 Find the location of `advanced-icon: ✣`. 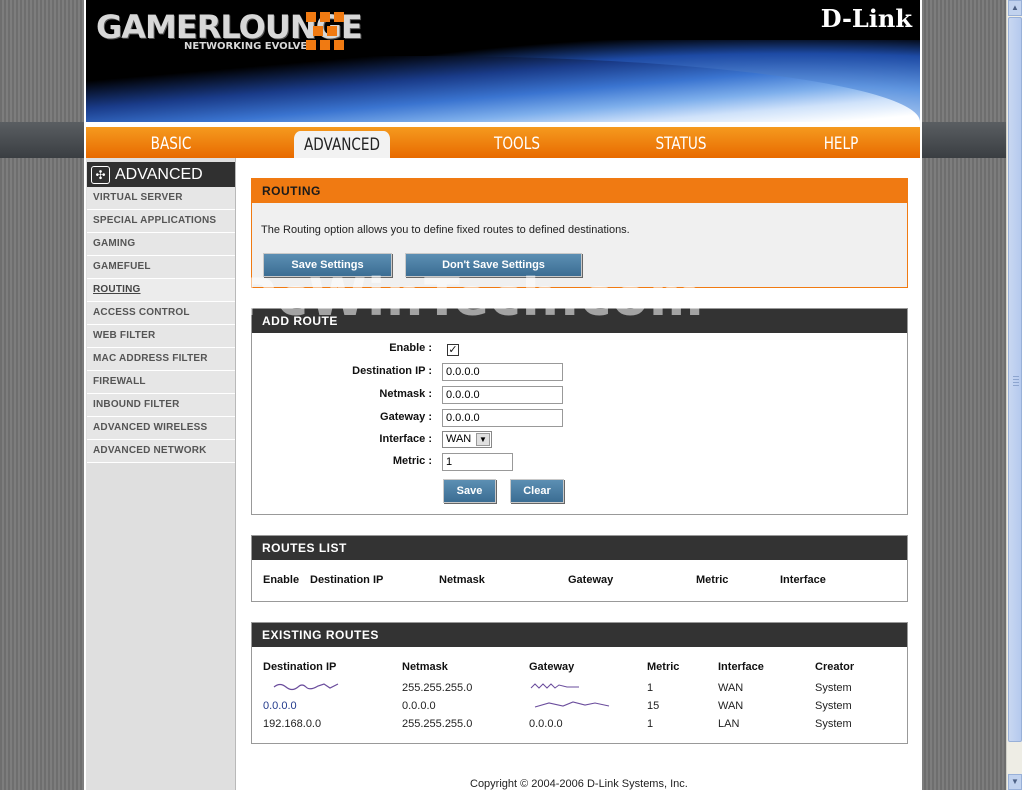

advanced-icon: ✣ is located at coordinates (100, 175).